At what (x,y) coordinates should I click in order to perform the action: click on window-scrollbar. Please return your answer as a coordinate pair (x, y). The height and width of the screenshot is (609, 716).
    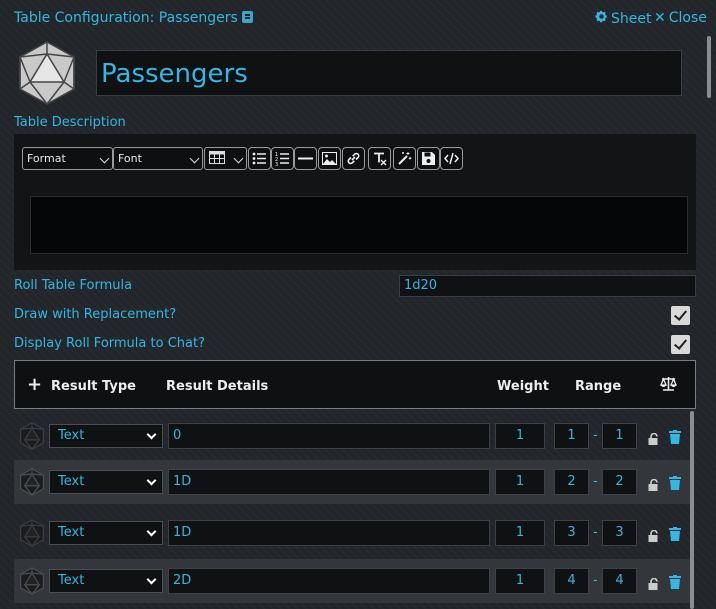
    Looking at the image, I should click on (709, 67).